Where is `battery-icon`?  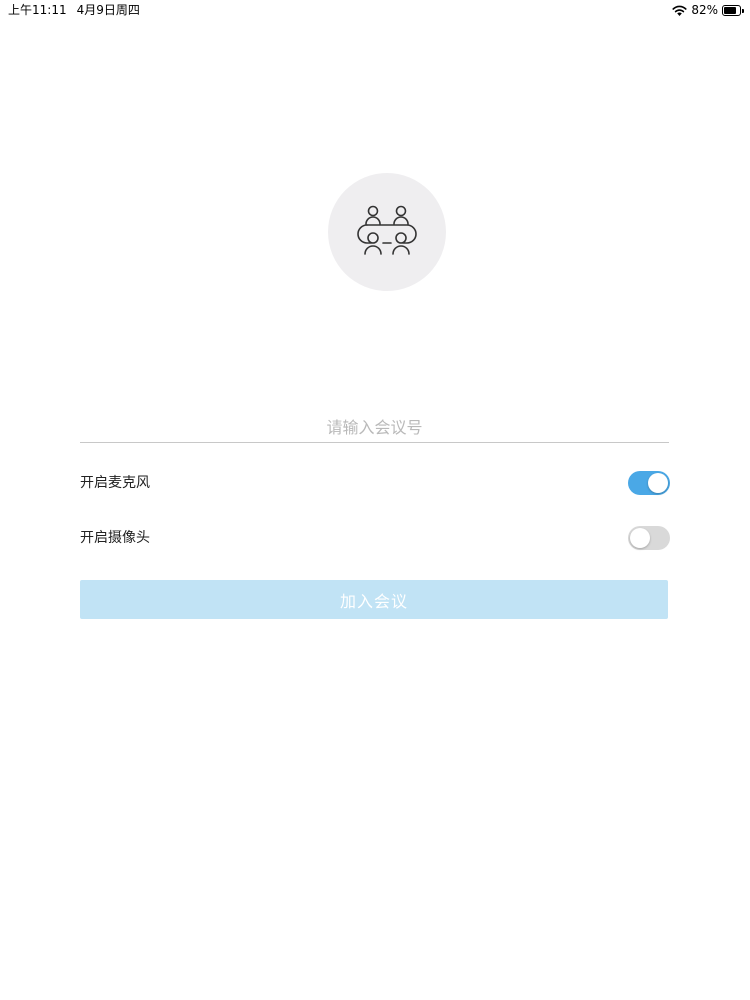
battery-icon is located at coordinates (733, 10).